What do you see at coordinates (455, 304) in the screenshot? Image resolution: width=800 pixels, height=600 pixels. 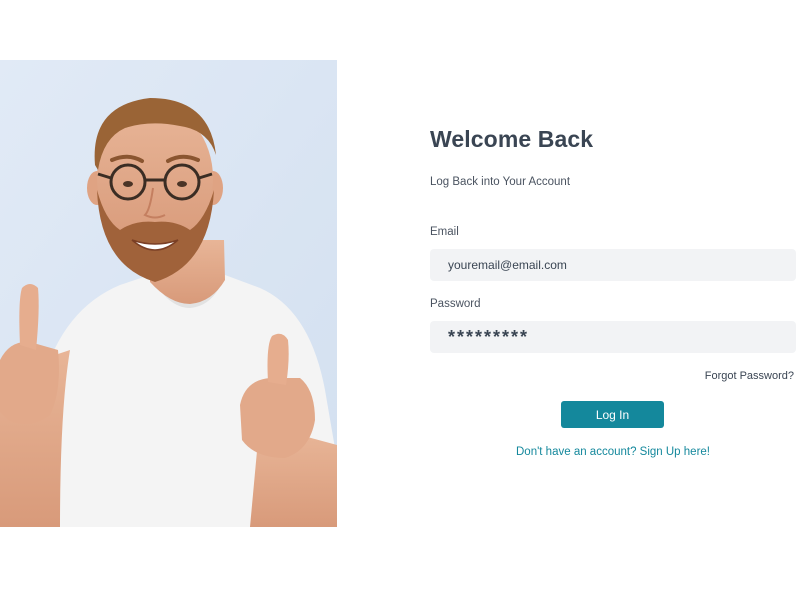 I see `password-label: Password` at bounding box center [455, 304].